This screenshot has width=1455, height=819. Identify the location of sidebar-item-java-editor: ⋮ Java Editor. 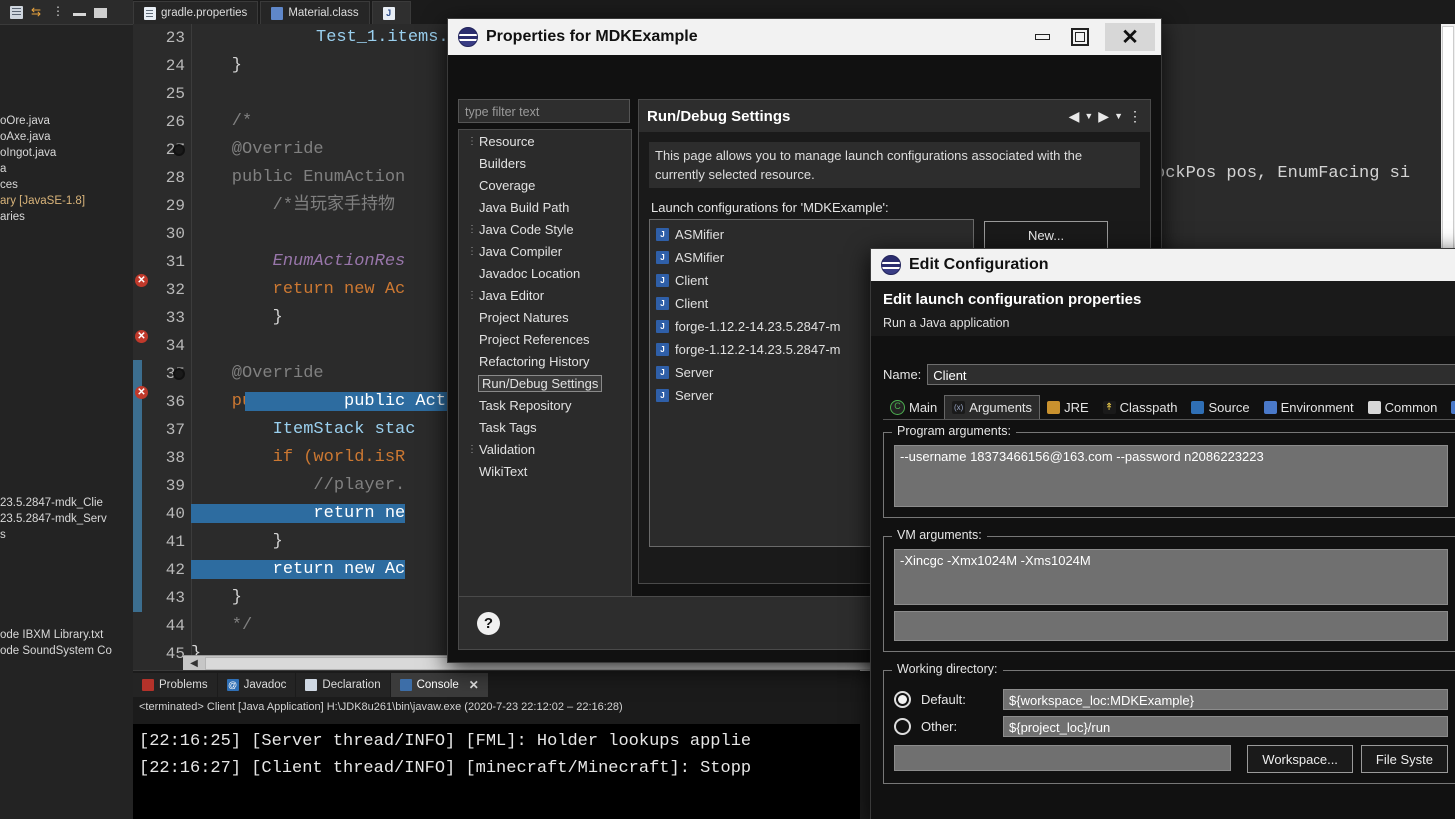
(545, 295).